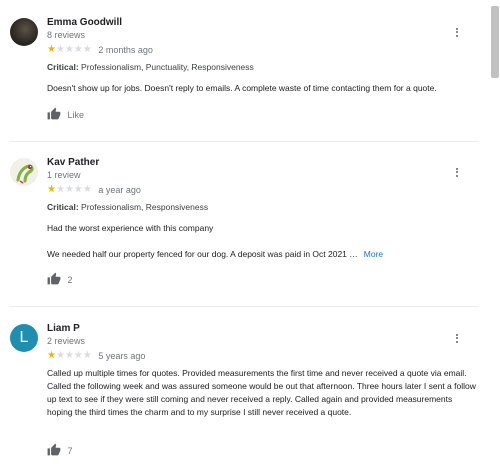 This screenshot has width=500, height=467. Describe the element at coordinates (373, 254) in the screenshot. I see `more-link: More` at that location.